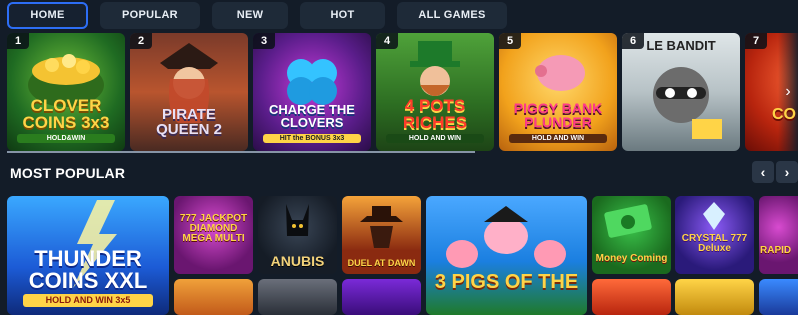  I want to click on prev-button: ‹, so click(763, 172).